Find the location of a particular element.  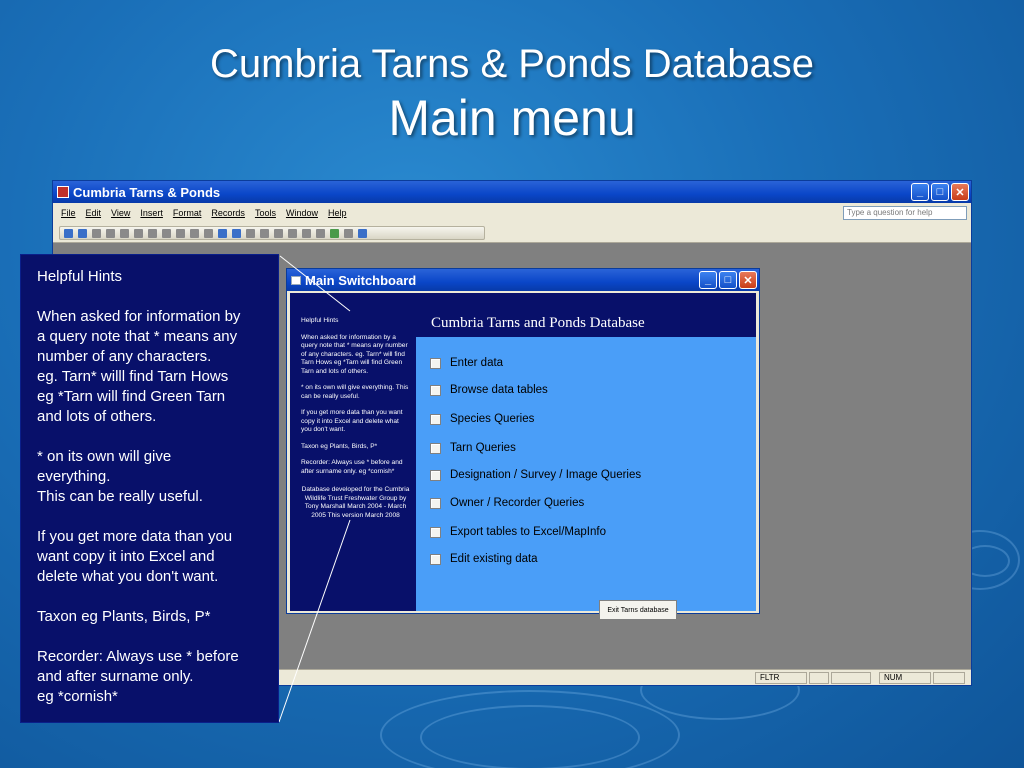

menu-records: Records is located at coordinates (228, 213).